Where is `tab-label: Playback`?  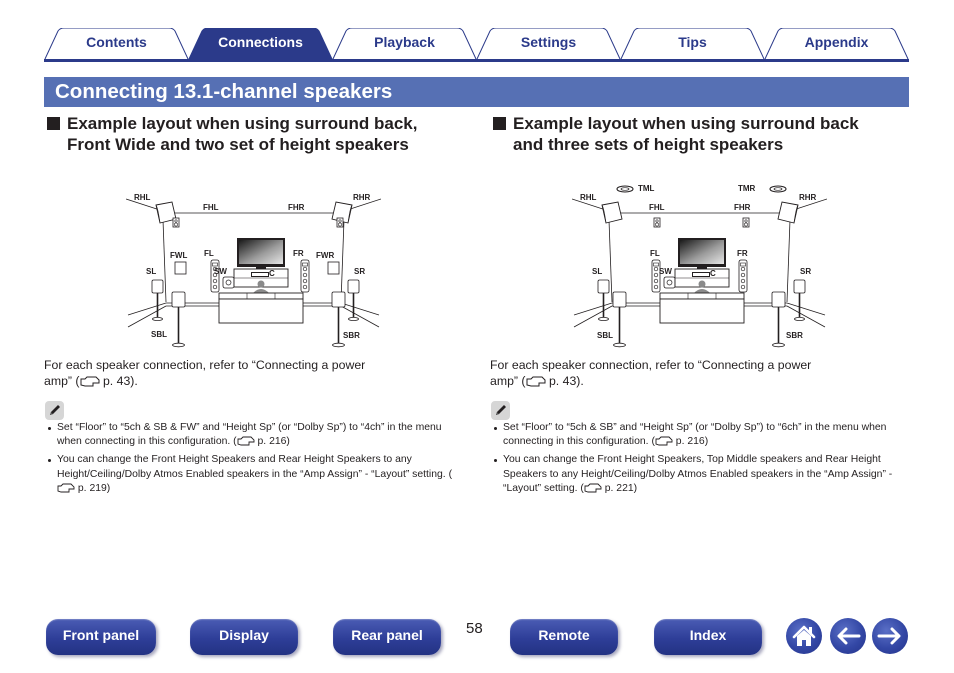
tab-label: Playback is located at coordinates (404, 42).